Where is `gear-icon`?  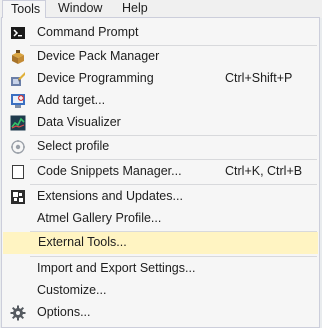 gear-icon is located at coordinates (18, 313).